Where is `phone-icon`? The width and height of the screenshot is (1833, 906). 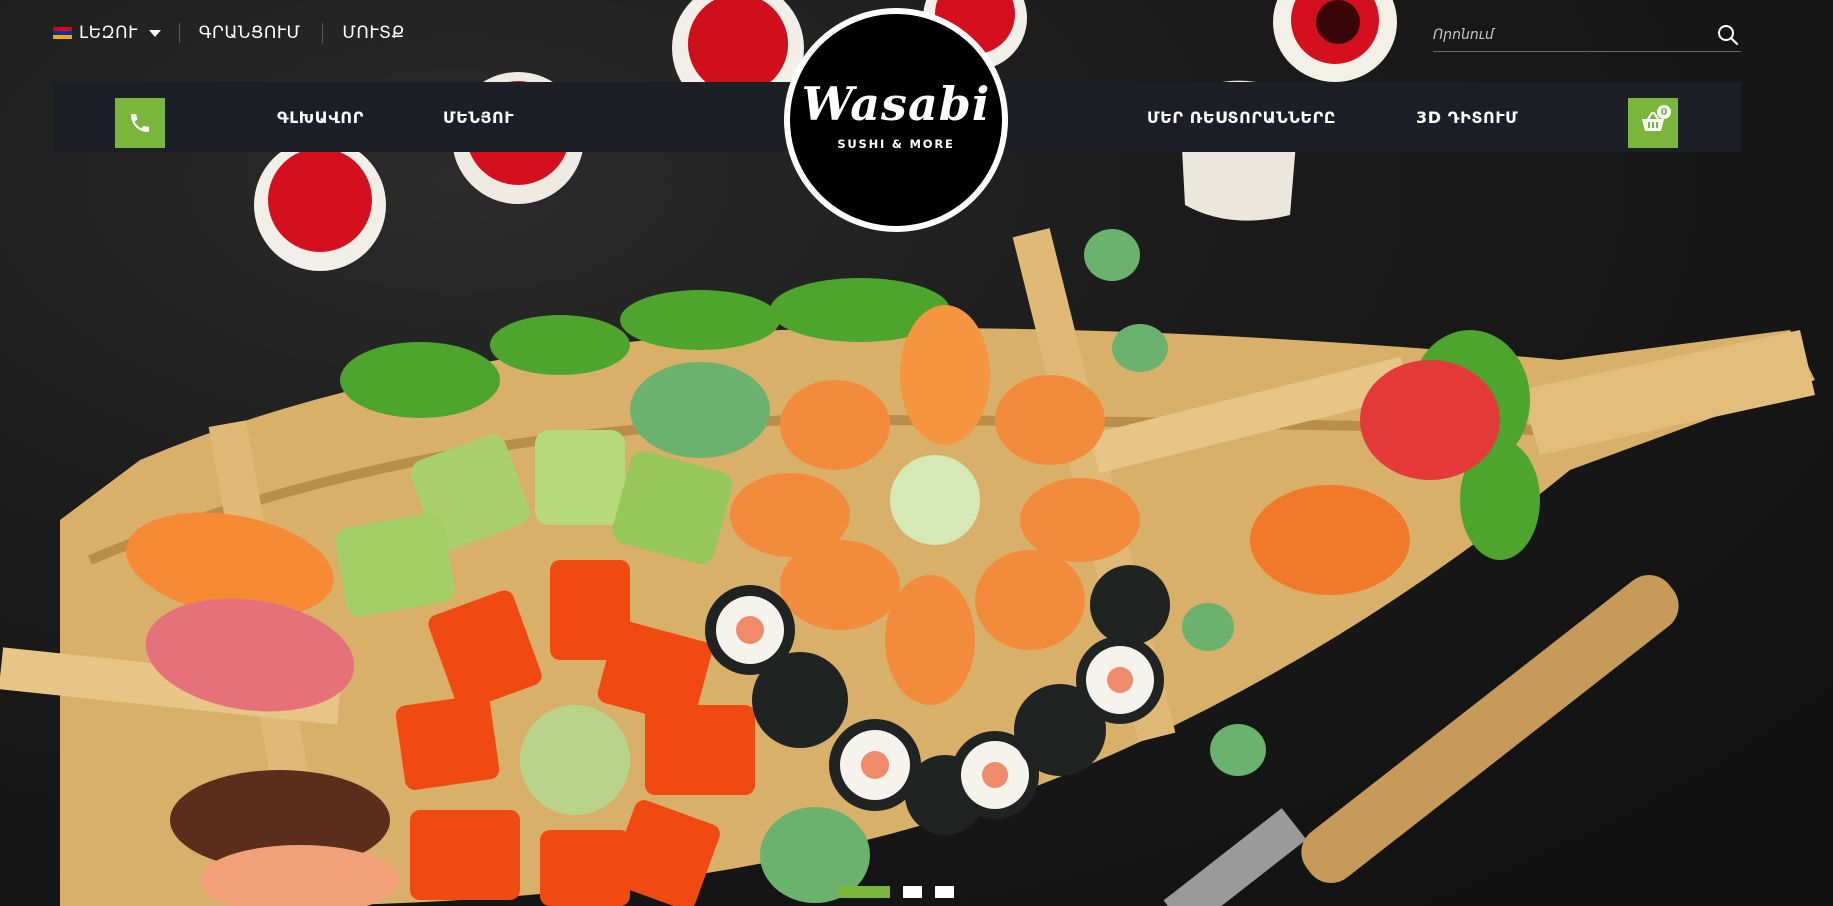
phone-icon is located at coordinates (140, 123).